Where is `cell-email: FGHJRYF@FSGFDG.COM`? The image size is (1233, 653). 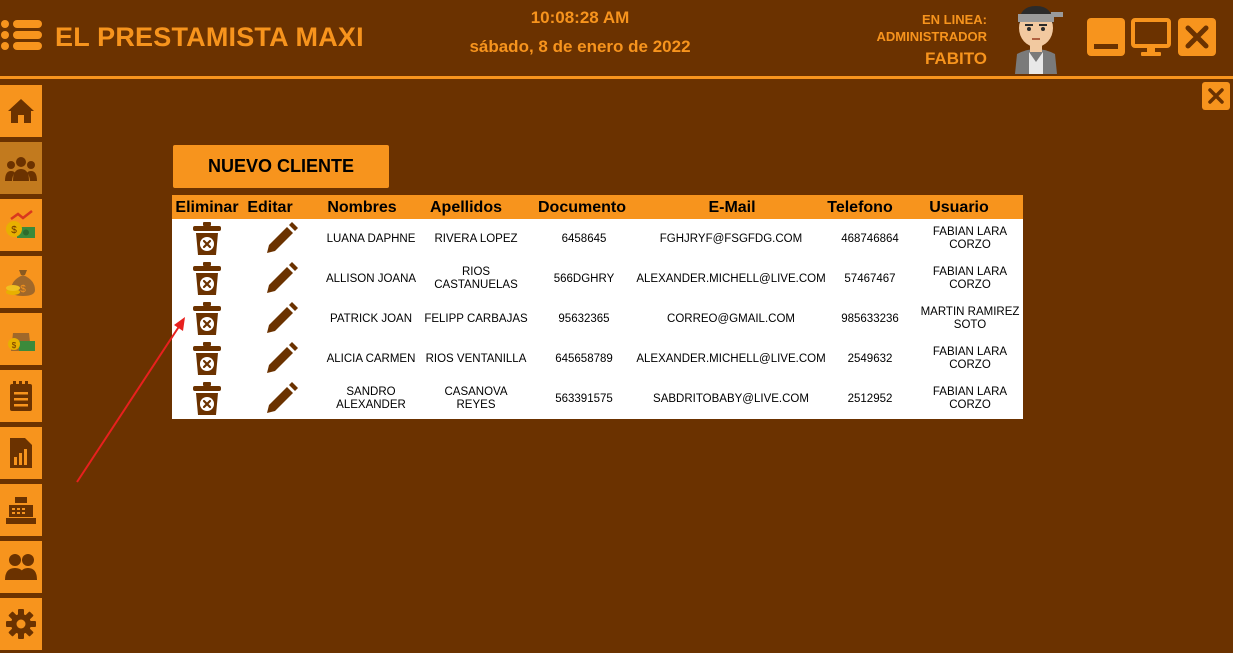 cell-email: FGHJRYF@FSGFDG.COM is located at coordinates (731, 238).